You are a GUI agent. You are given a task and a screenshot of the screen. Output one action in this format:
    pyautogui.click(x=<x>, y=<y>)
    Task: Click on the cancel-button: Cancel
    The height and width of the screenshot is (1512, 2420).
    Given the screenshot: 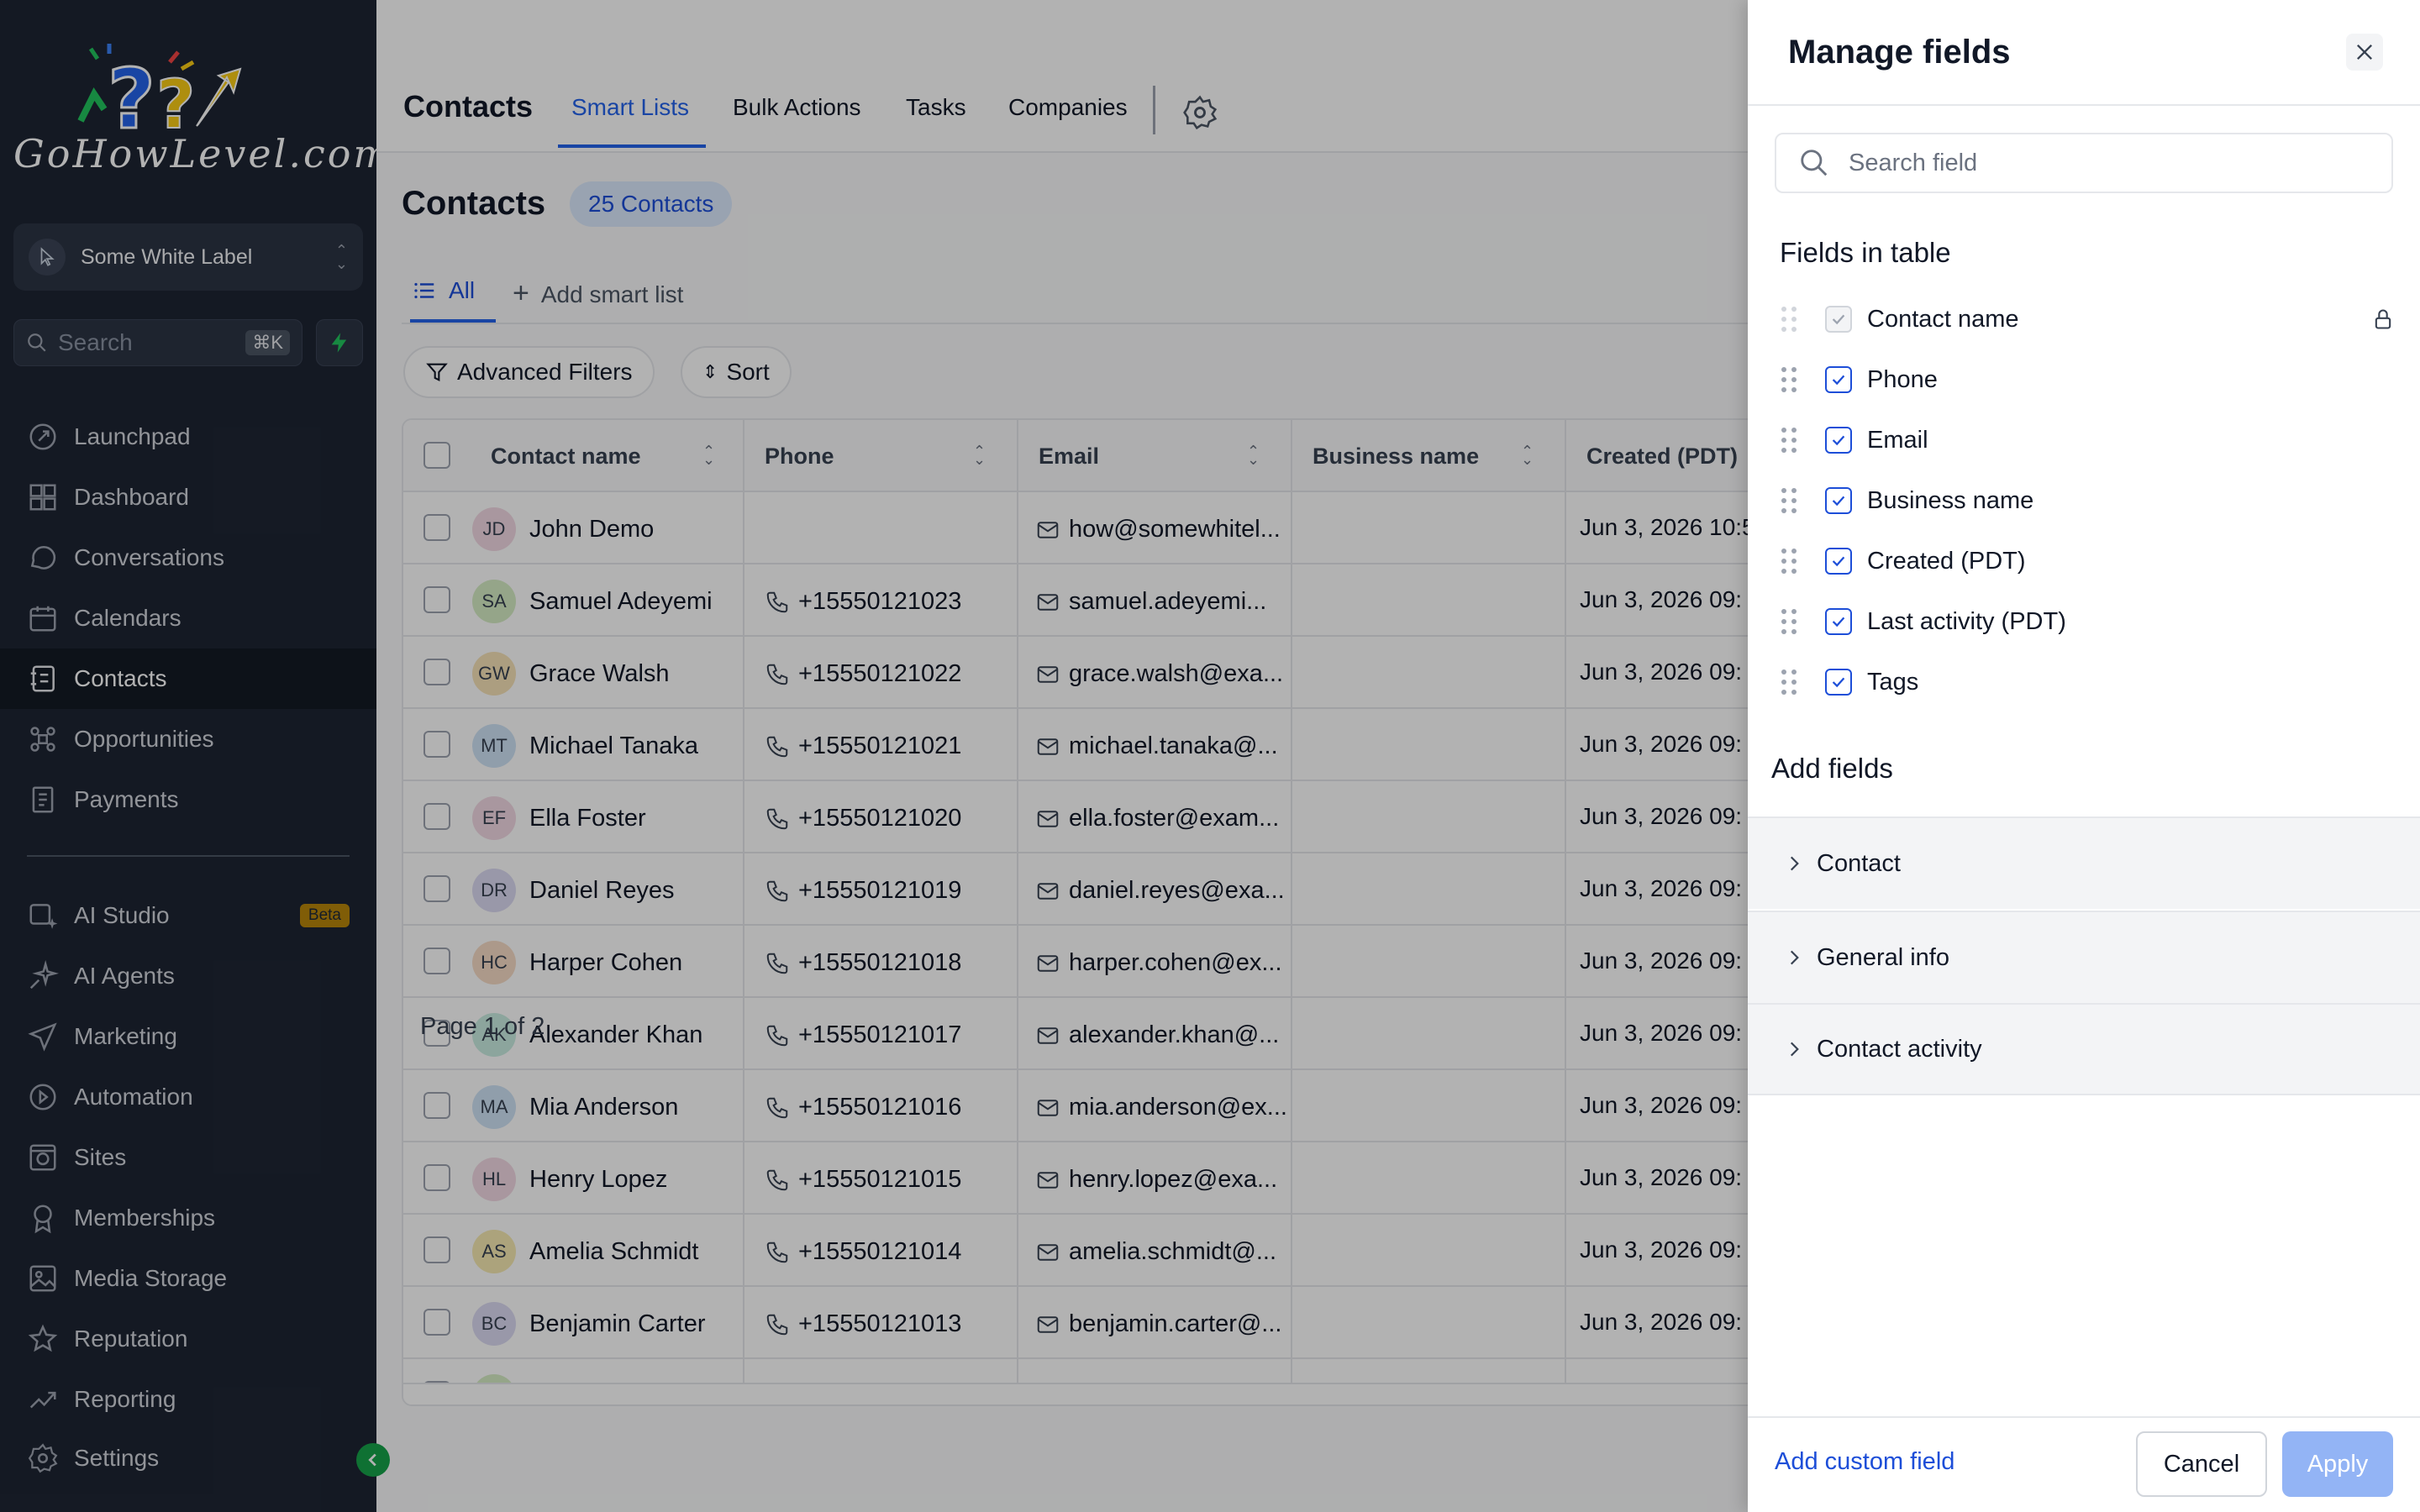 What is the action you would take?
    pyautogui.click(x=2202, y=1464)
    